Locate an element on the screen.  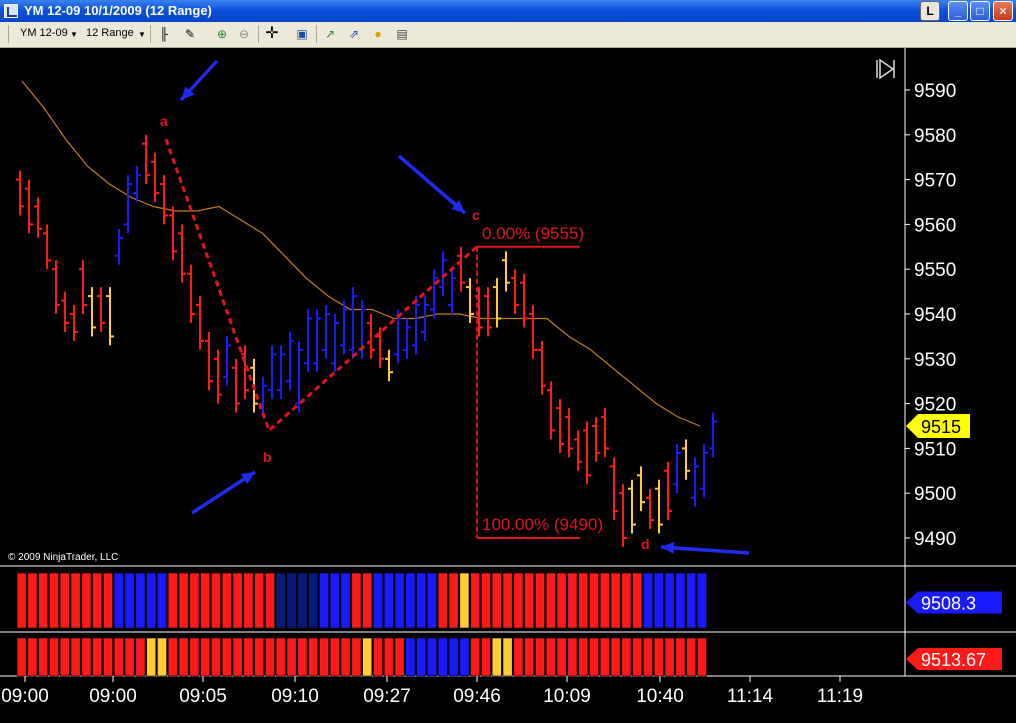
properties-icon: ▣ is located at coordinates (302, 34).